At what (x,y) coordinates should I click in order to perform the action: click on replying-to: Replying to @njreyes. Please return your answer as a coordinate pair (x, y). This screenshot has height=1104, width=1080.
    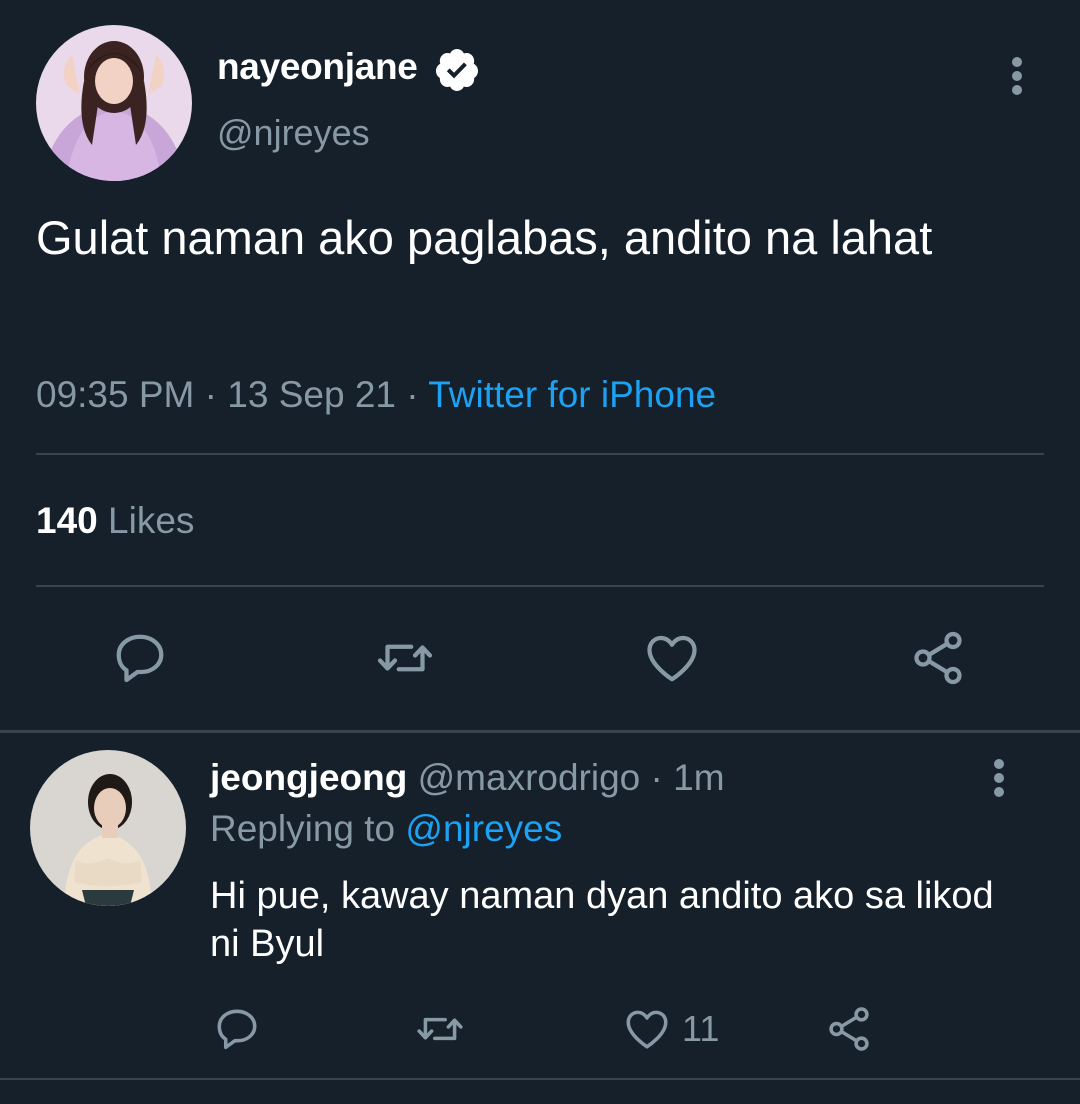
    Looking at the image, I should click on (386, 829).